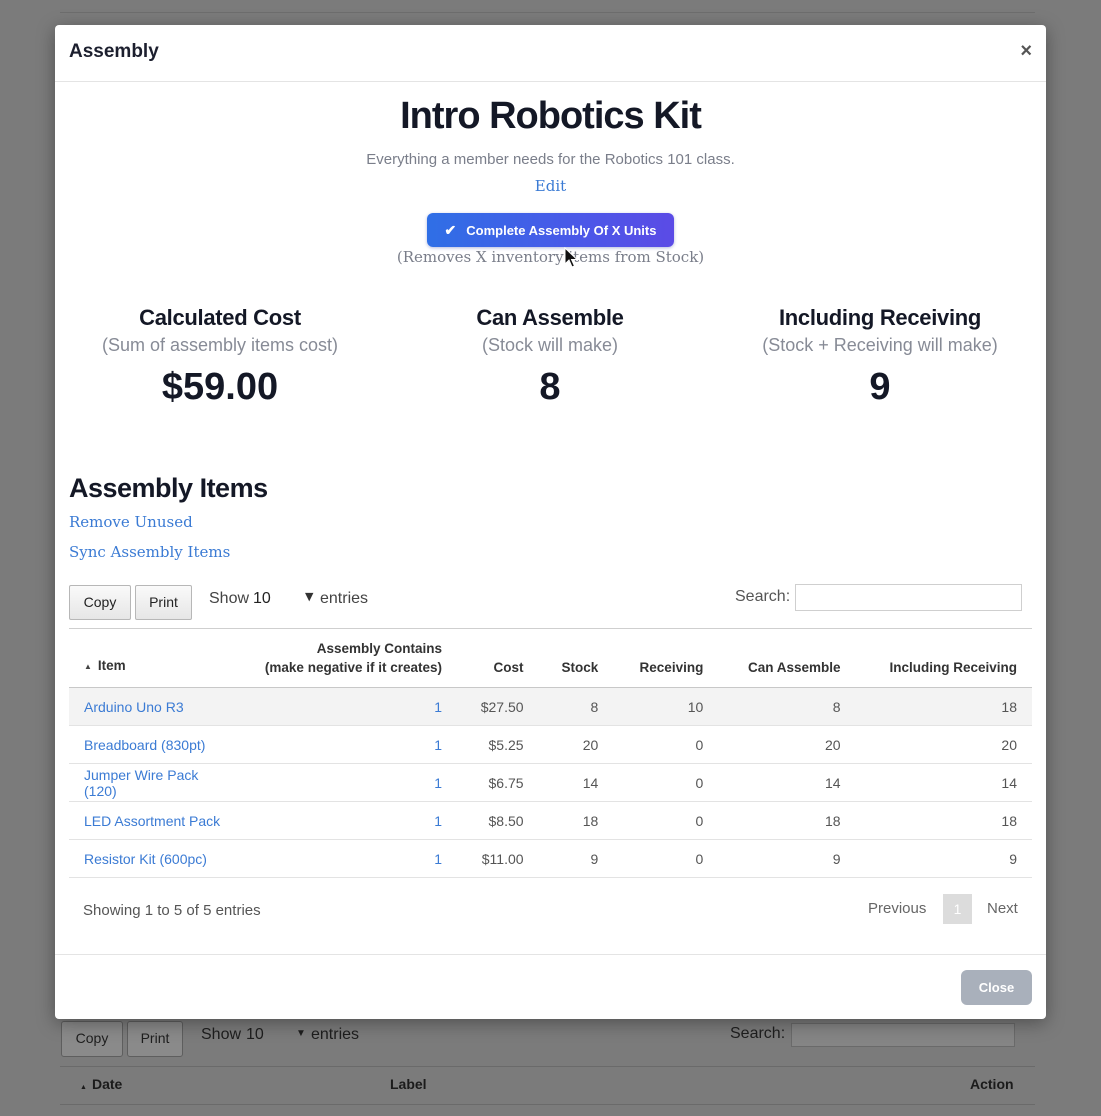 The width and height of the screenshot is (1101, 1116). What do you see at coordinates (301, 1033) in the screenshot?
I see `background-chevron-down-icon: ▼` at bounding box center [301, 1033].